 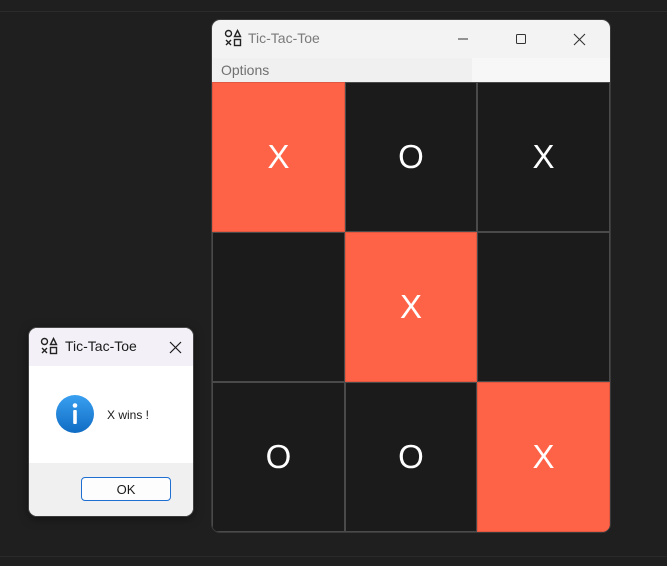 What do you see at coordinates (411, 39) in the screenshot?
I see `title-bar: Tic-Tac-Toe` at bounding box center [411, 39].